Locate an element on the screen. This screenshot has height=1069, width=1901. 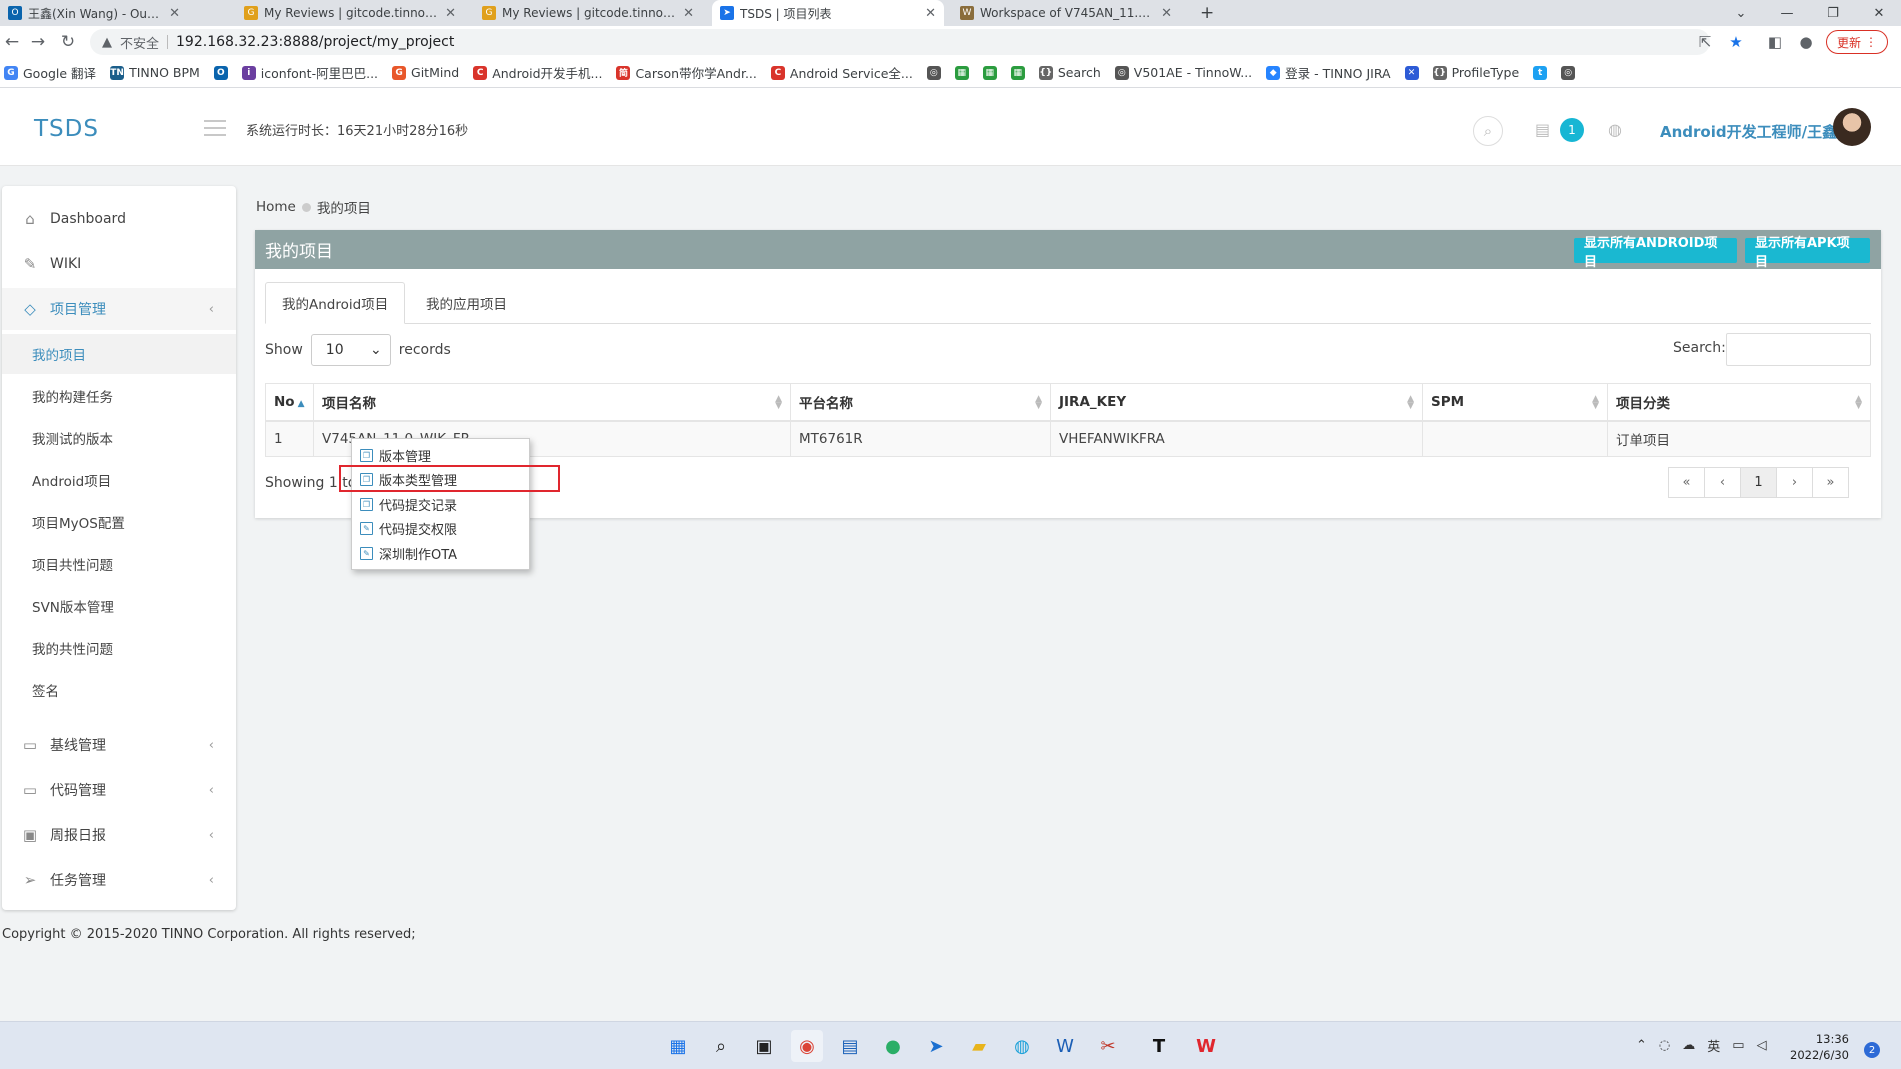
file-explorer-icon: ▰ is located at coordinates (979, 1046).